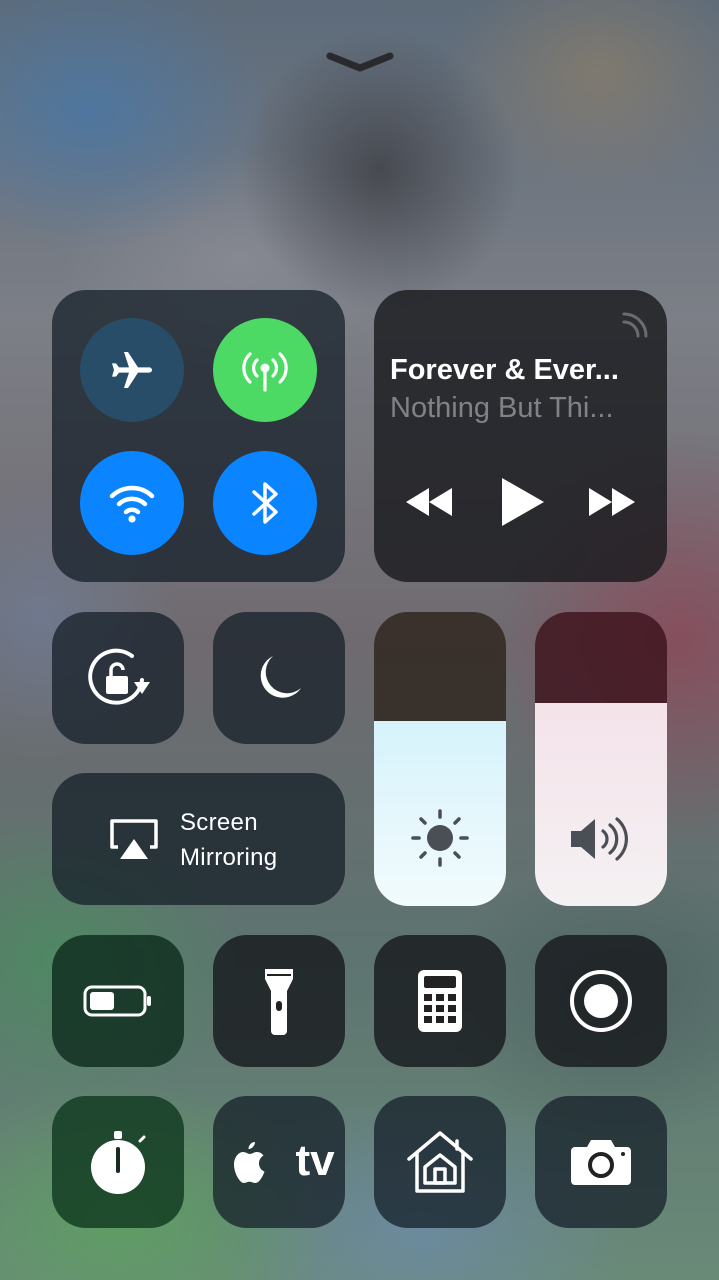 The image size is (719, 1280). I want to click on wifi-button, so click(132, 503).